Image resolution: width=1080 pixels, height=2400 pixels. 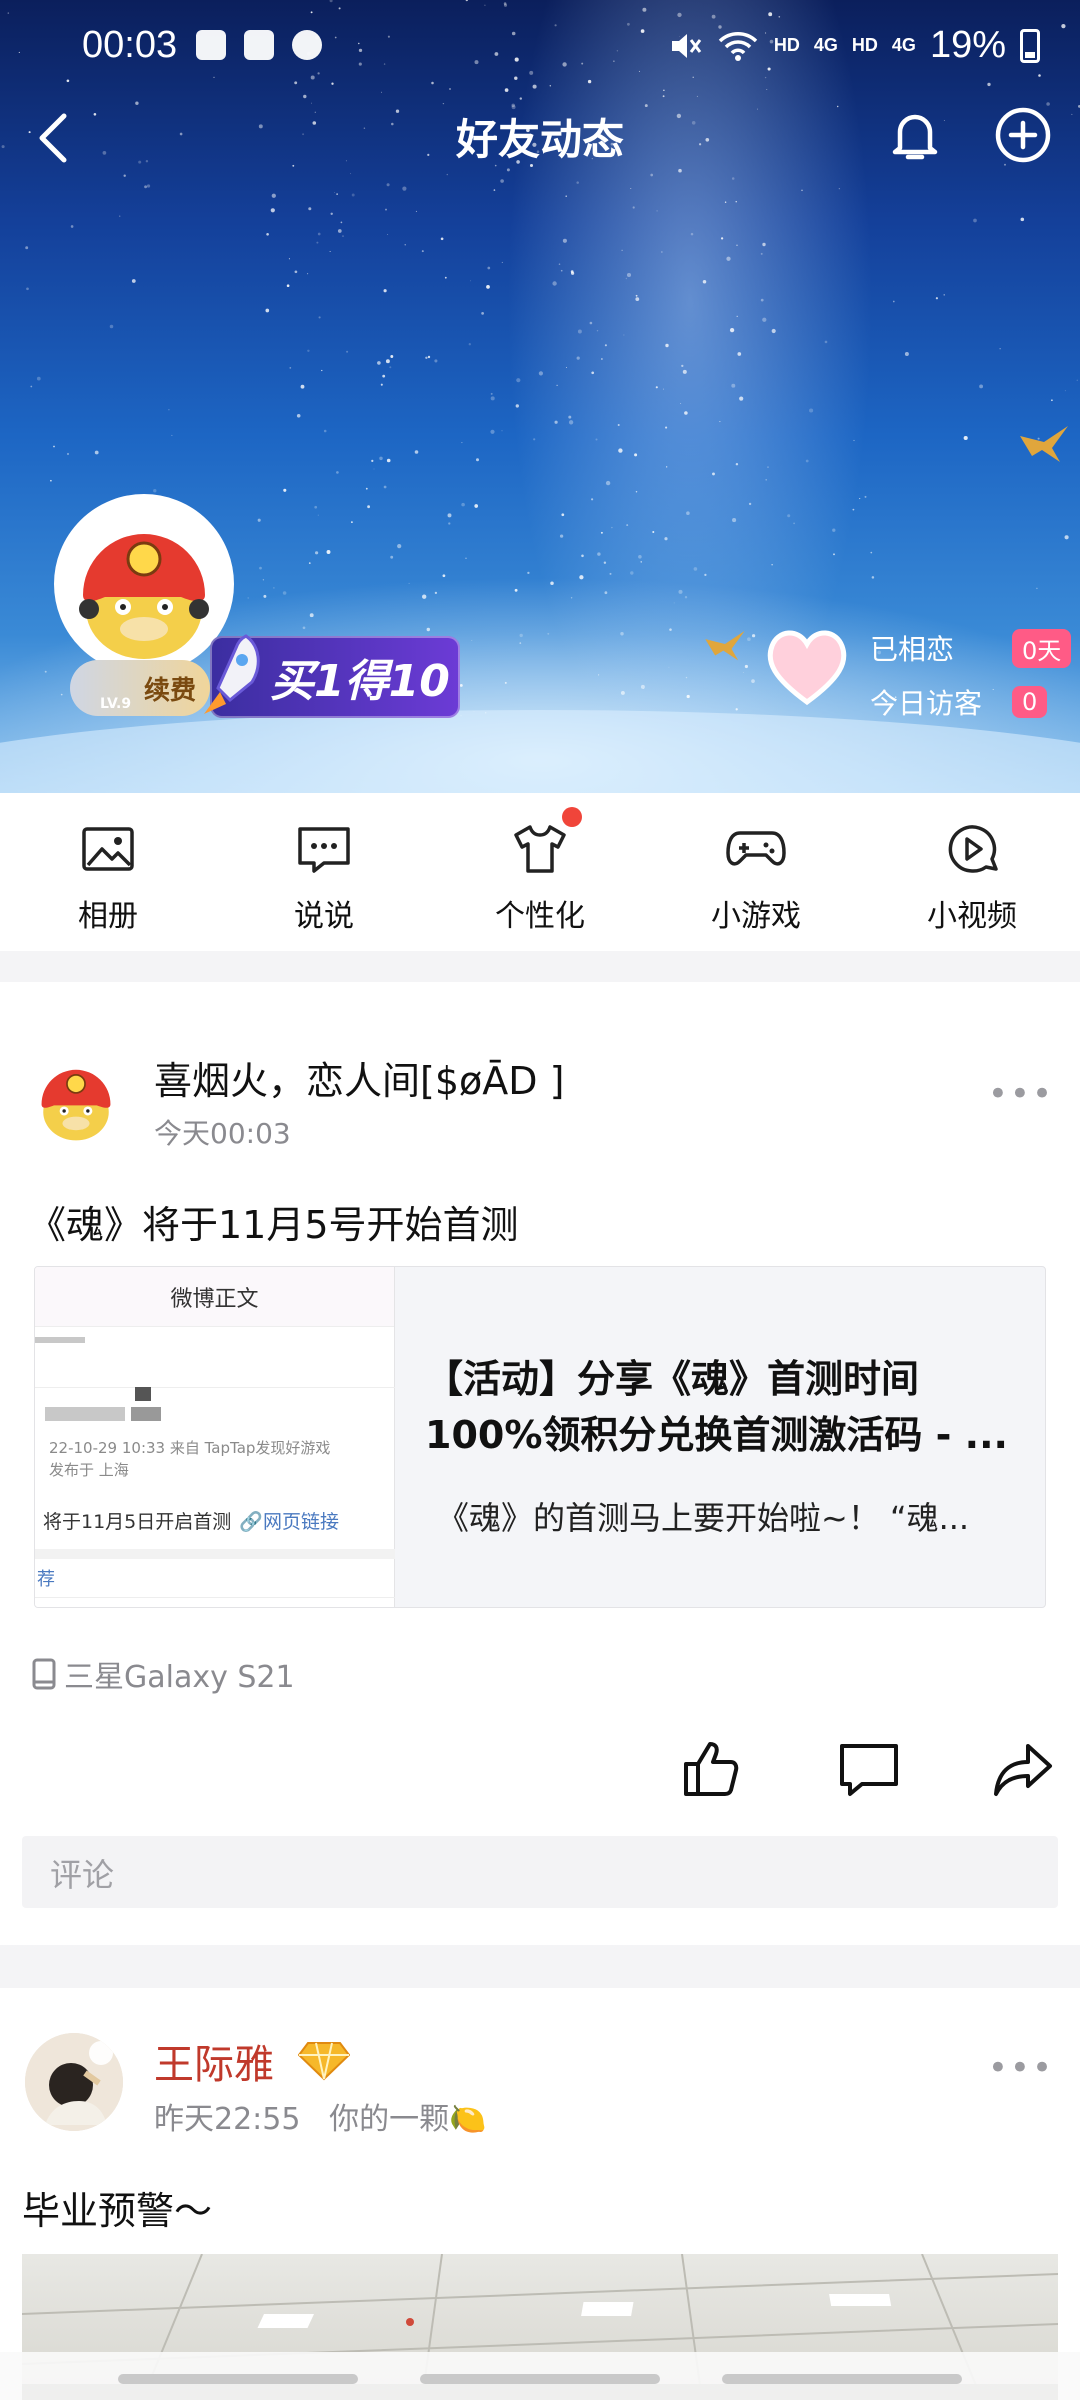 What do you see at coordinates (1030, 702) in the screenshot?
I see `visitors-count-badge: 0` at bounding box center [1030, 702].